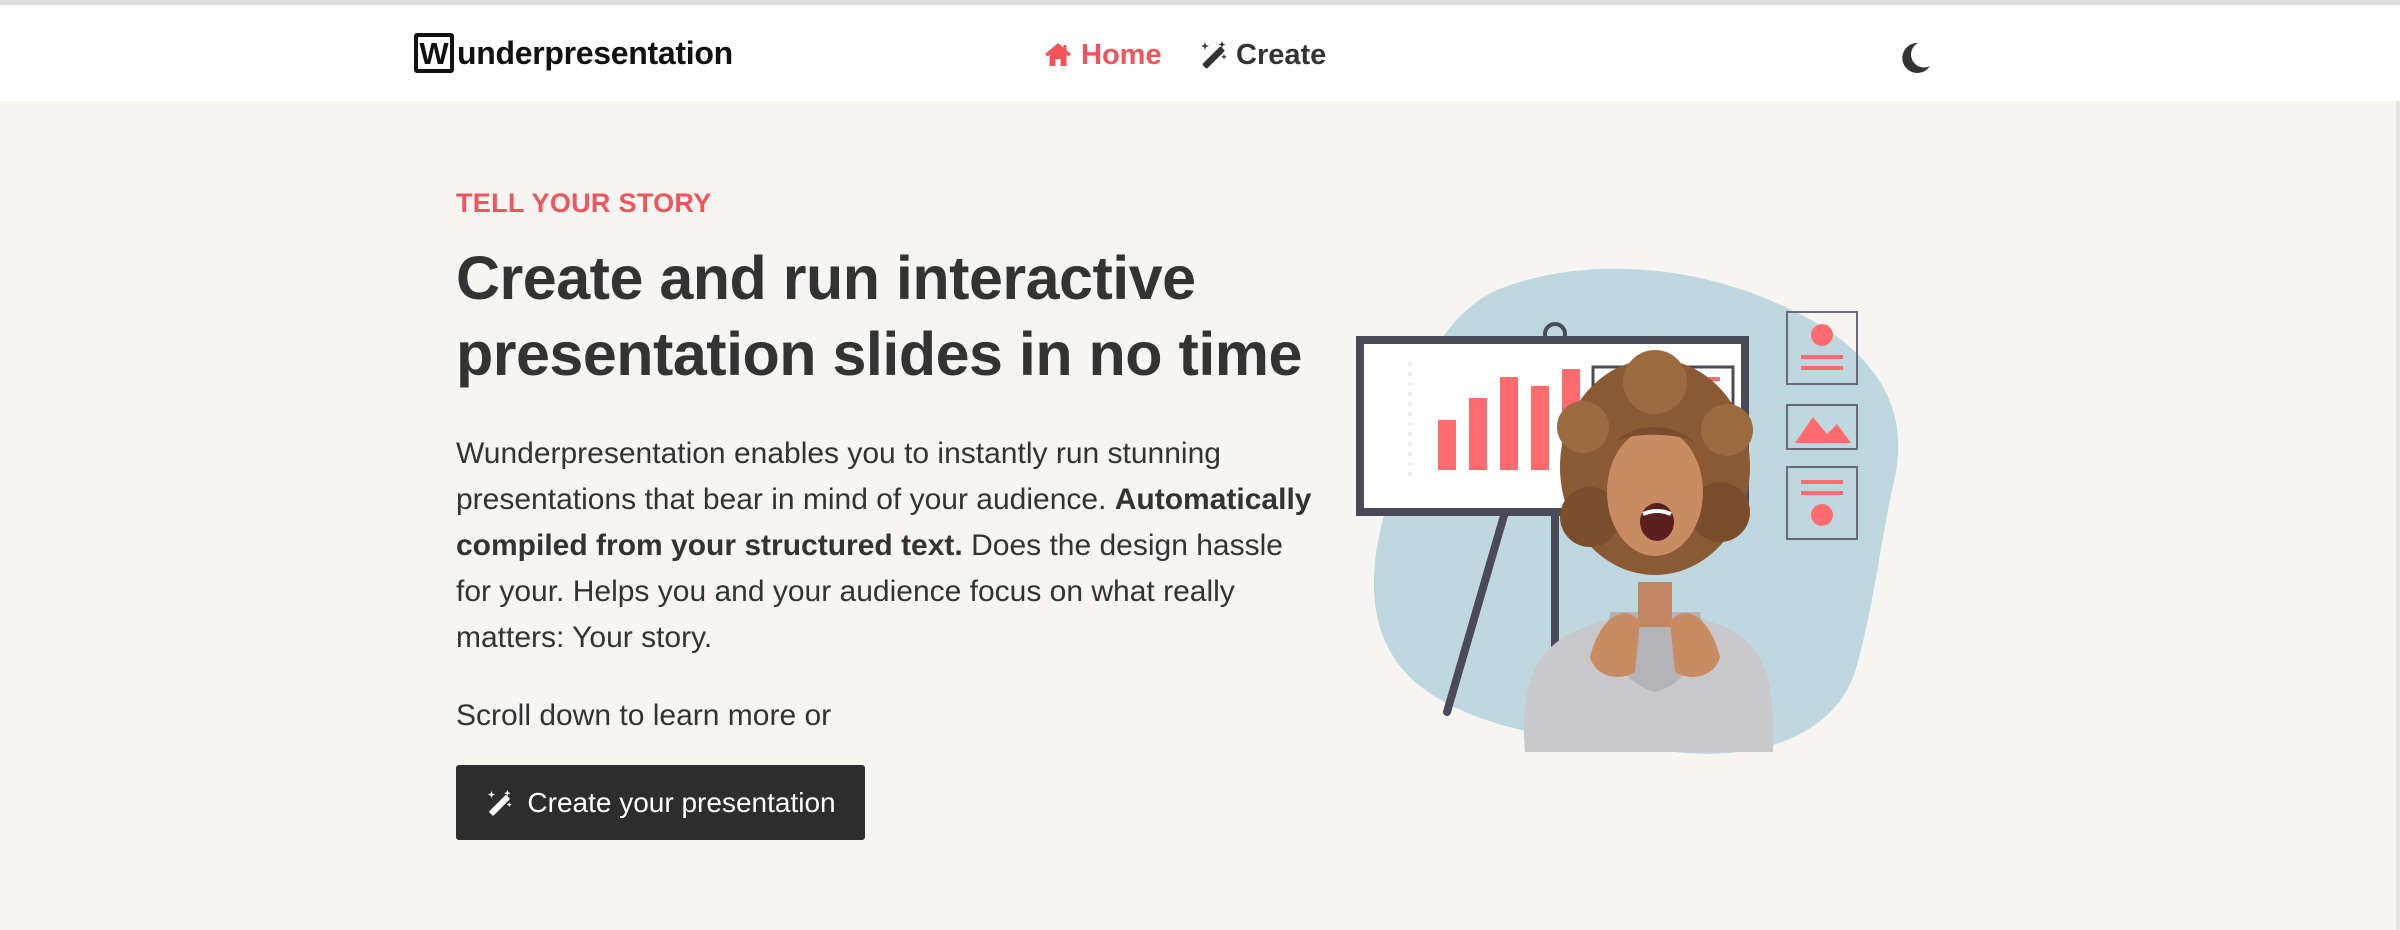 The image size is (2400, 930). I want to click on nav-home-label: Home, so click(1121, 54).